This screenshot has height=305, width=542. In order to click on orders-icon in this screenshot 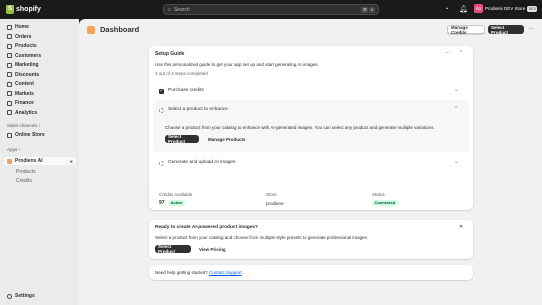, I will do `click(9, 36)`.